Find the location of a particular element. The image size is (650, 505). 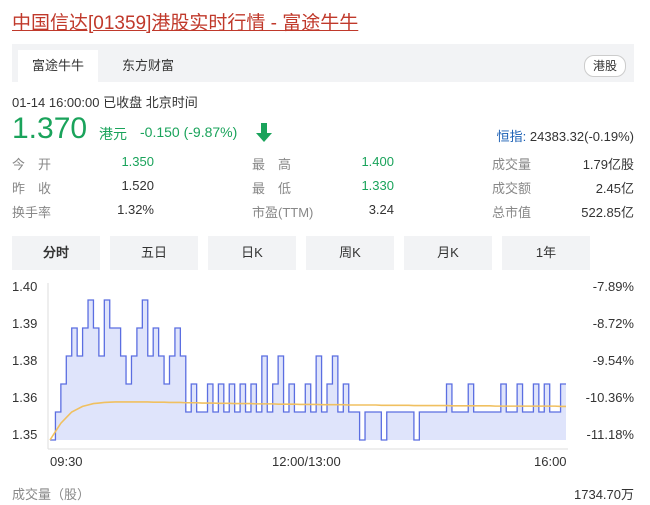

x-tick-open: 09:30 is located at coordinates (66, 461).